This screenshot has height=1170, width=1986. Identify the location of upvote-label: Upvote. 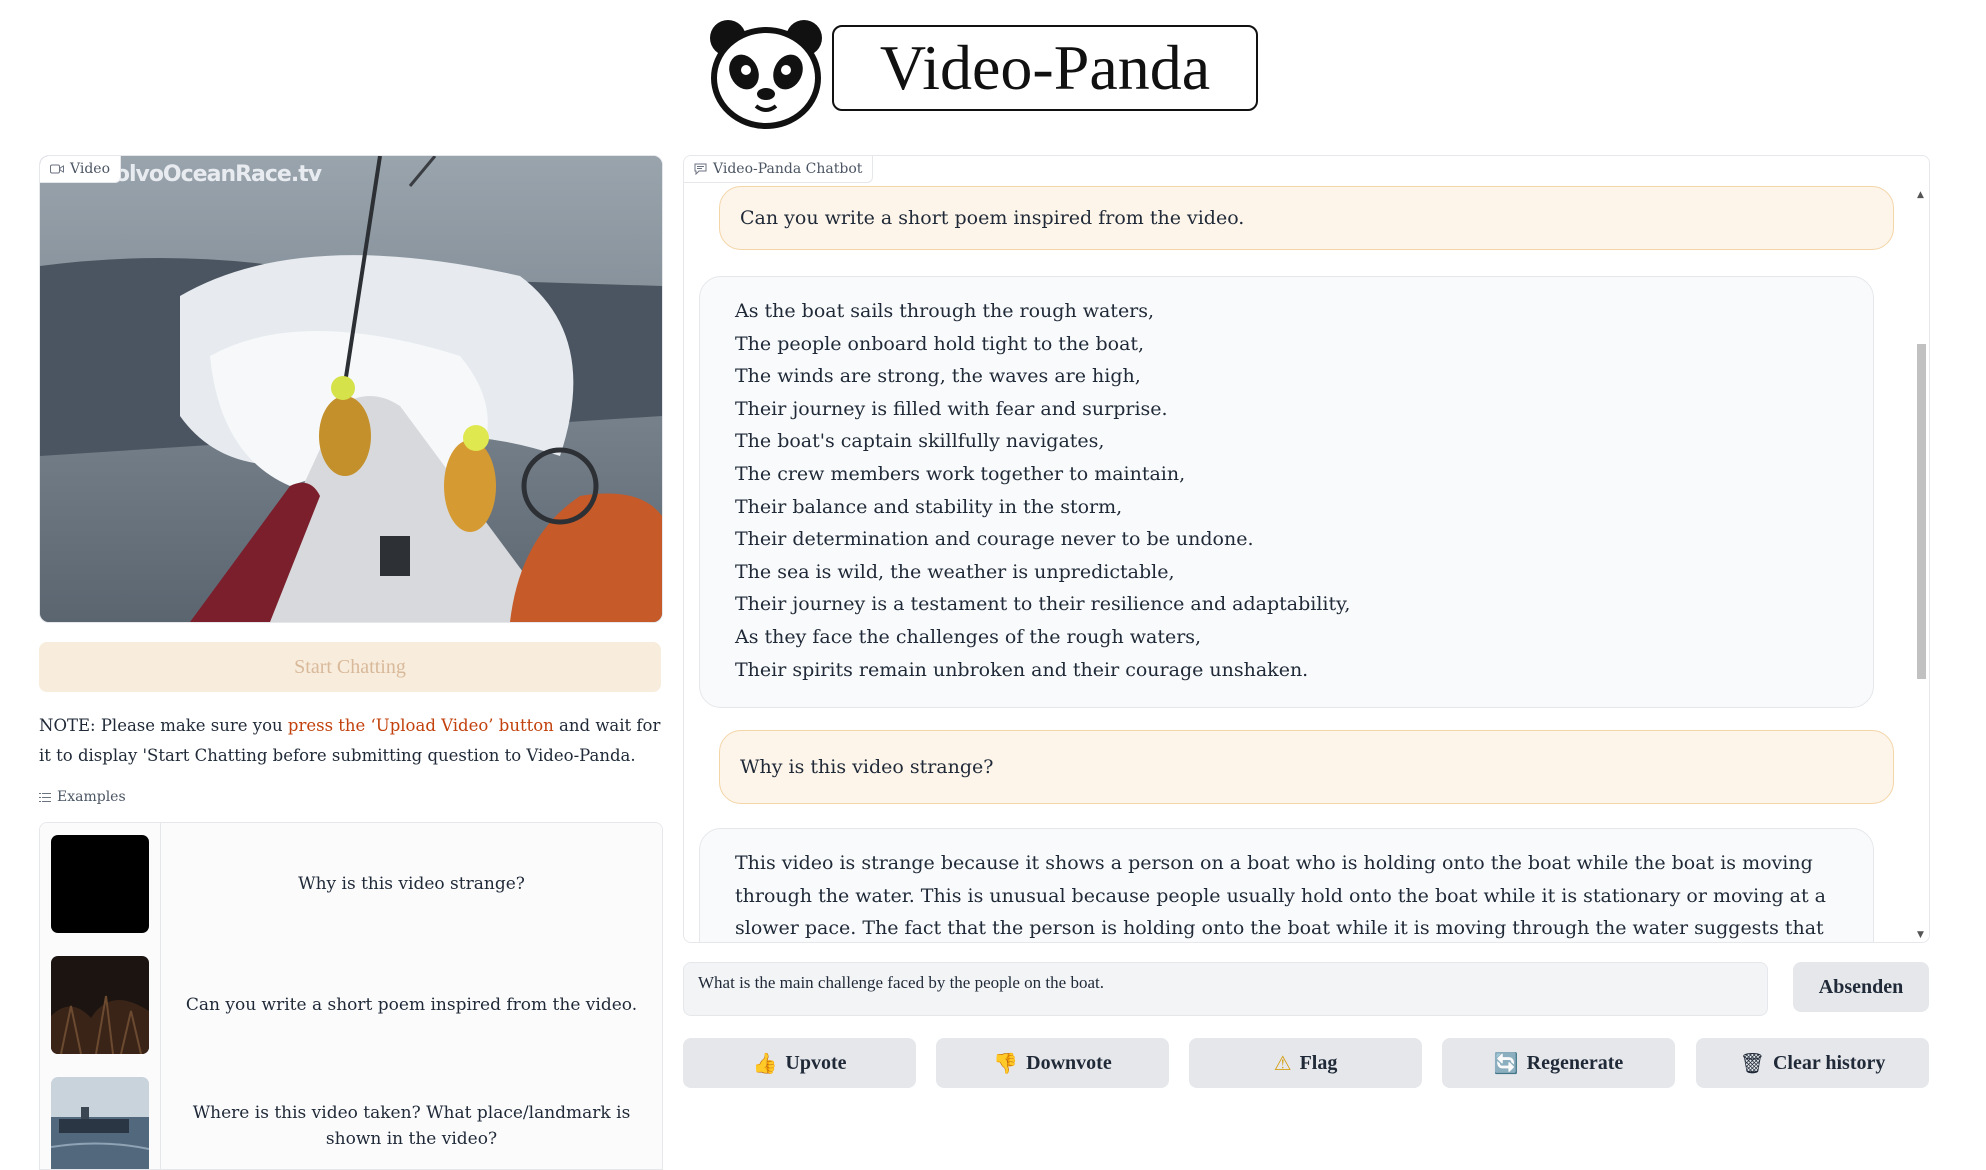
(816, 1062).